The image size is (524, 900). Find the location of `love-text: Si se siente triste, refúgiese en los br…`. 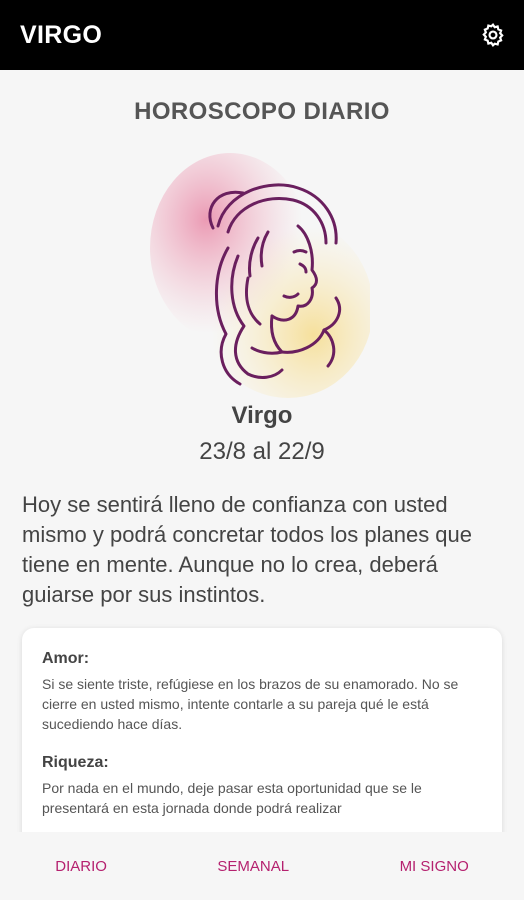

love-text: Si se siente triste, refúgiese en los br… is located at coordinates (250, 704).